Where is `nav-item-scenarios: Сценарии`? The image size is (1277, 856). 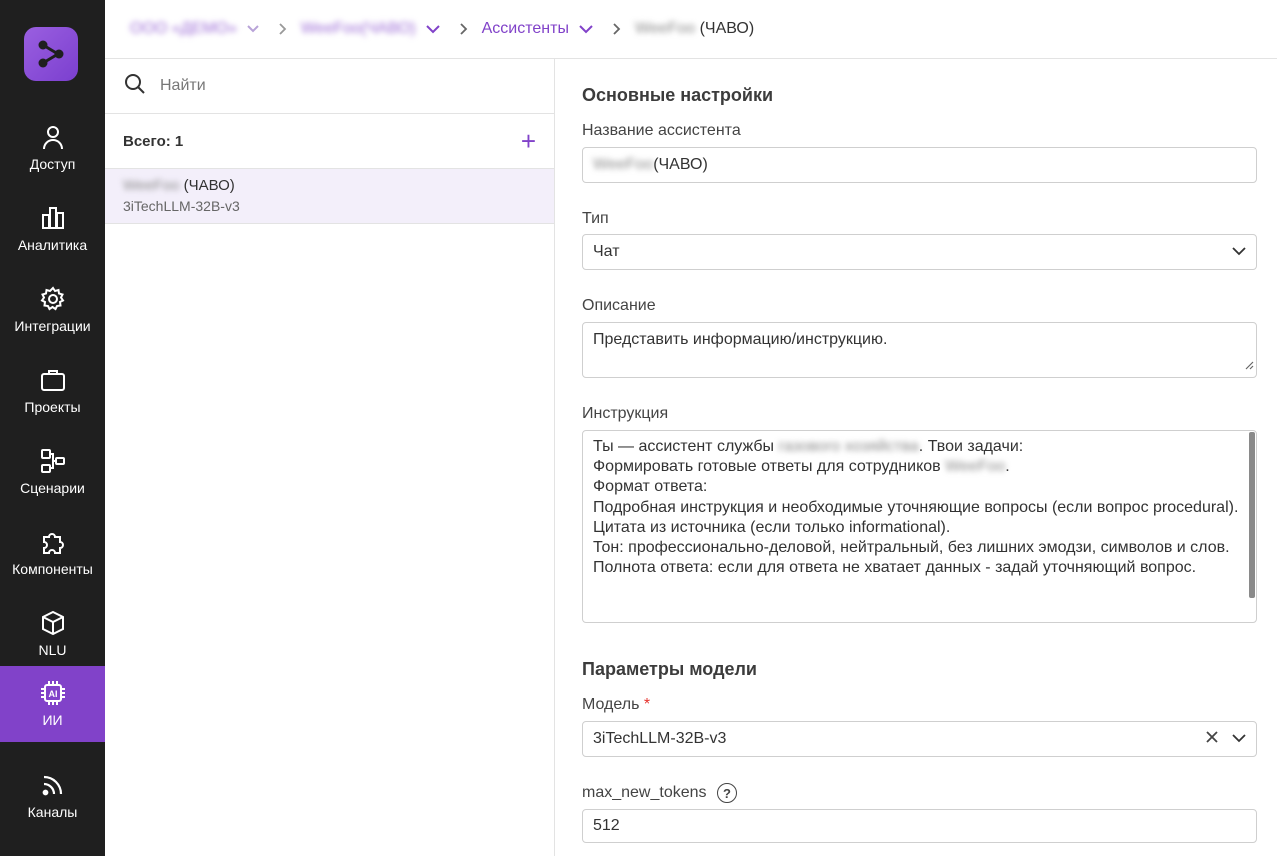
nav-item-scenarios: Сценарии is located at coordinates (52, 472).